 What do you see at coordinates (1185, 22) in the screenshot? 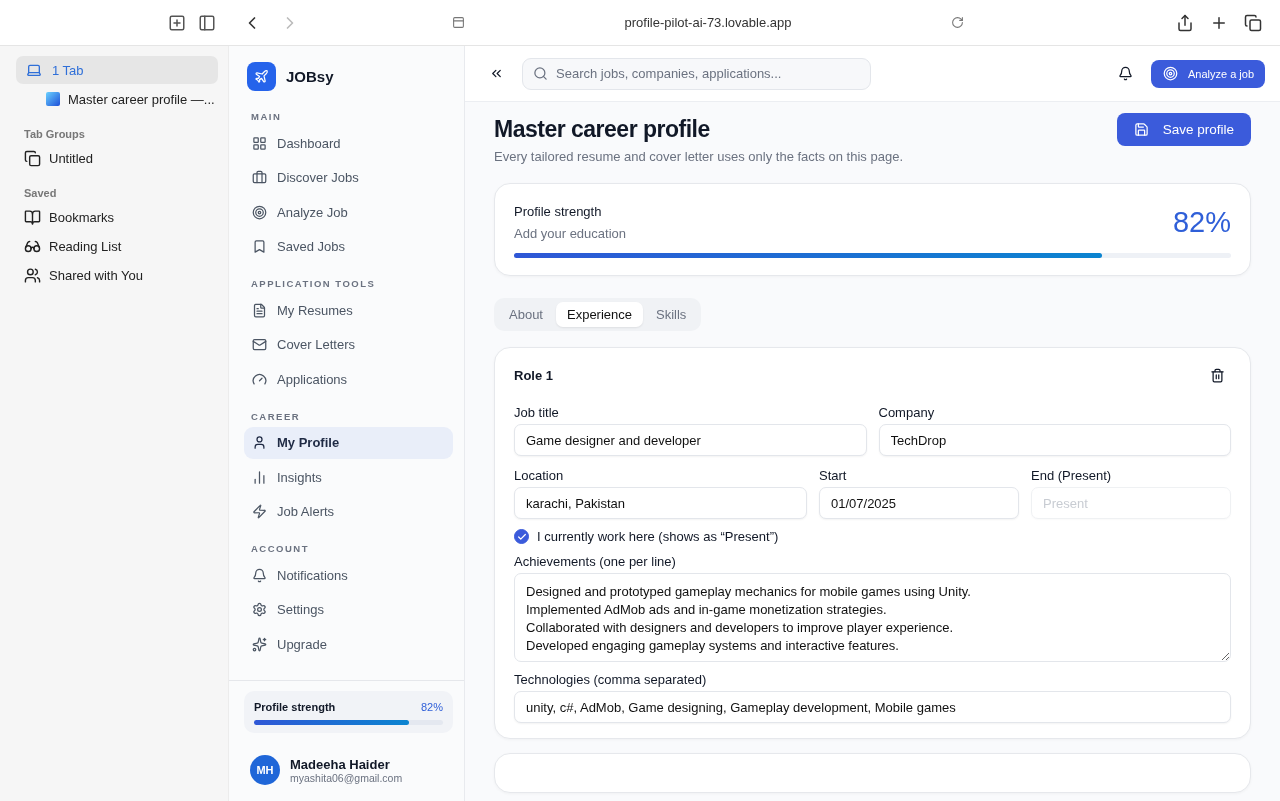
I see `share-icon` at bounding box center [1185, 22].